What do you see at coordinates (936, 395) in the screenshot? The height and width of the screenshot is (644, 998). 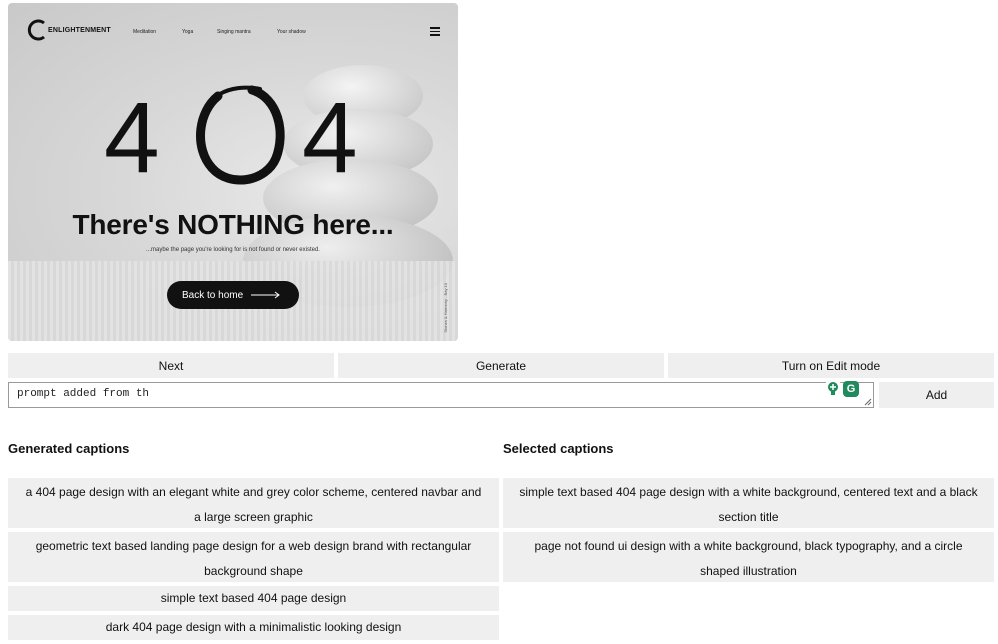 I see `add-button: Add` at bounding box center [936, 395].